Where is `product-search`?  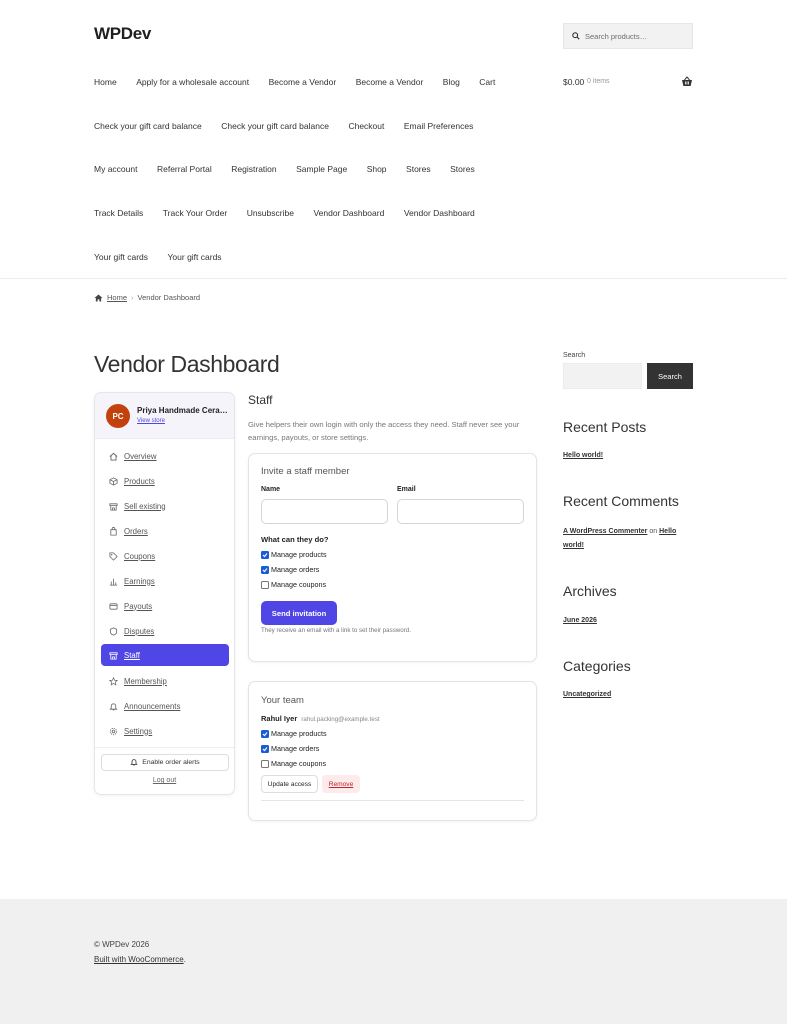
product-search is located at coordinates (628, 36).